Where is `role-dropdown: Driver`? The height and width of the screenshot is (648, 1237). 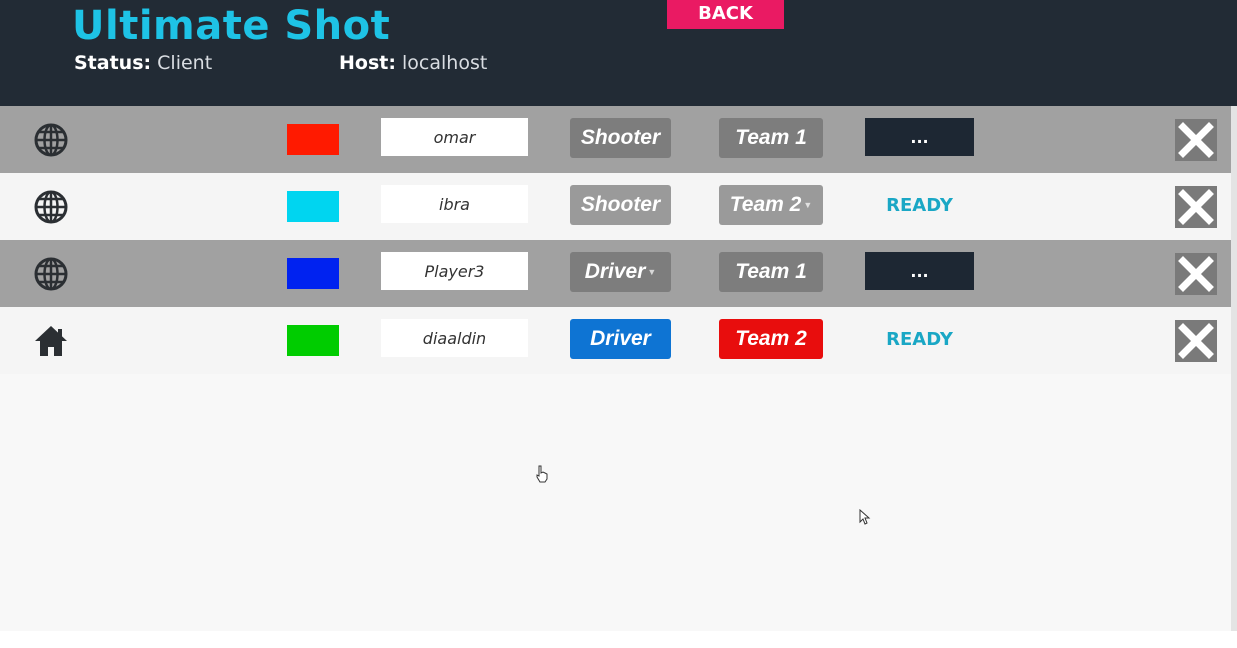
role-dropdown: Driver is located at coordinates (620, 339).